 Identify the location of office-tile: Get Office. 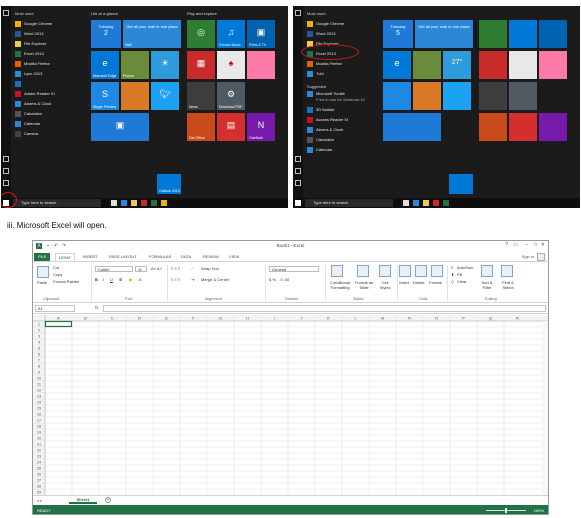
(201, 127).